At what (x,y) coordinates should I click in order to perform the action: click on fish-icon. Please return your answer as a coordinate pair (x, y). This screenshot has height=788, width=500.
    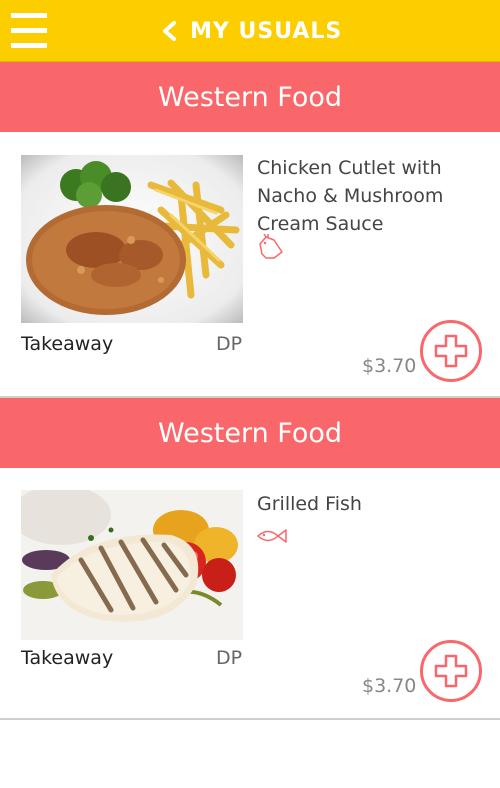
    Looking at the image, I should click on (271, 536).